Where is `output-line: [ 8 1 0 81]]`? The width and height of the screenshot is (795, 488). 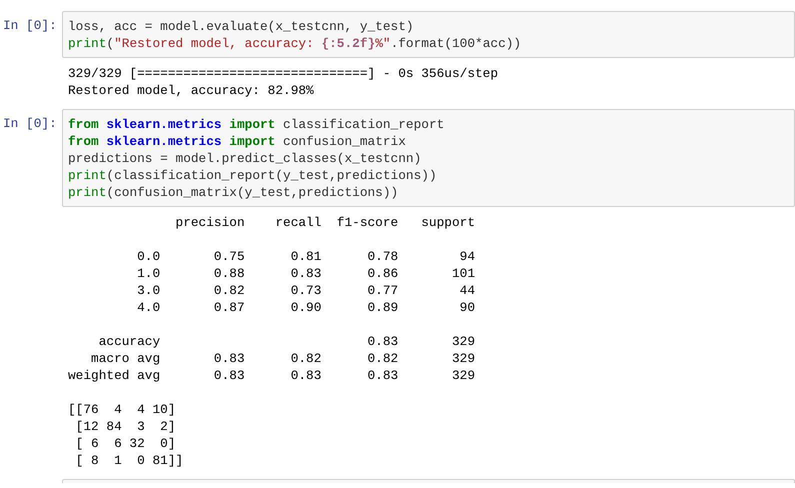 output-line: [ 8 1 0 81]] is located at coordinates (129, 460).